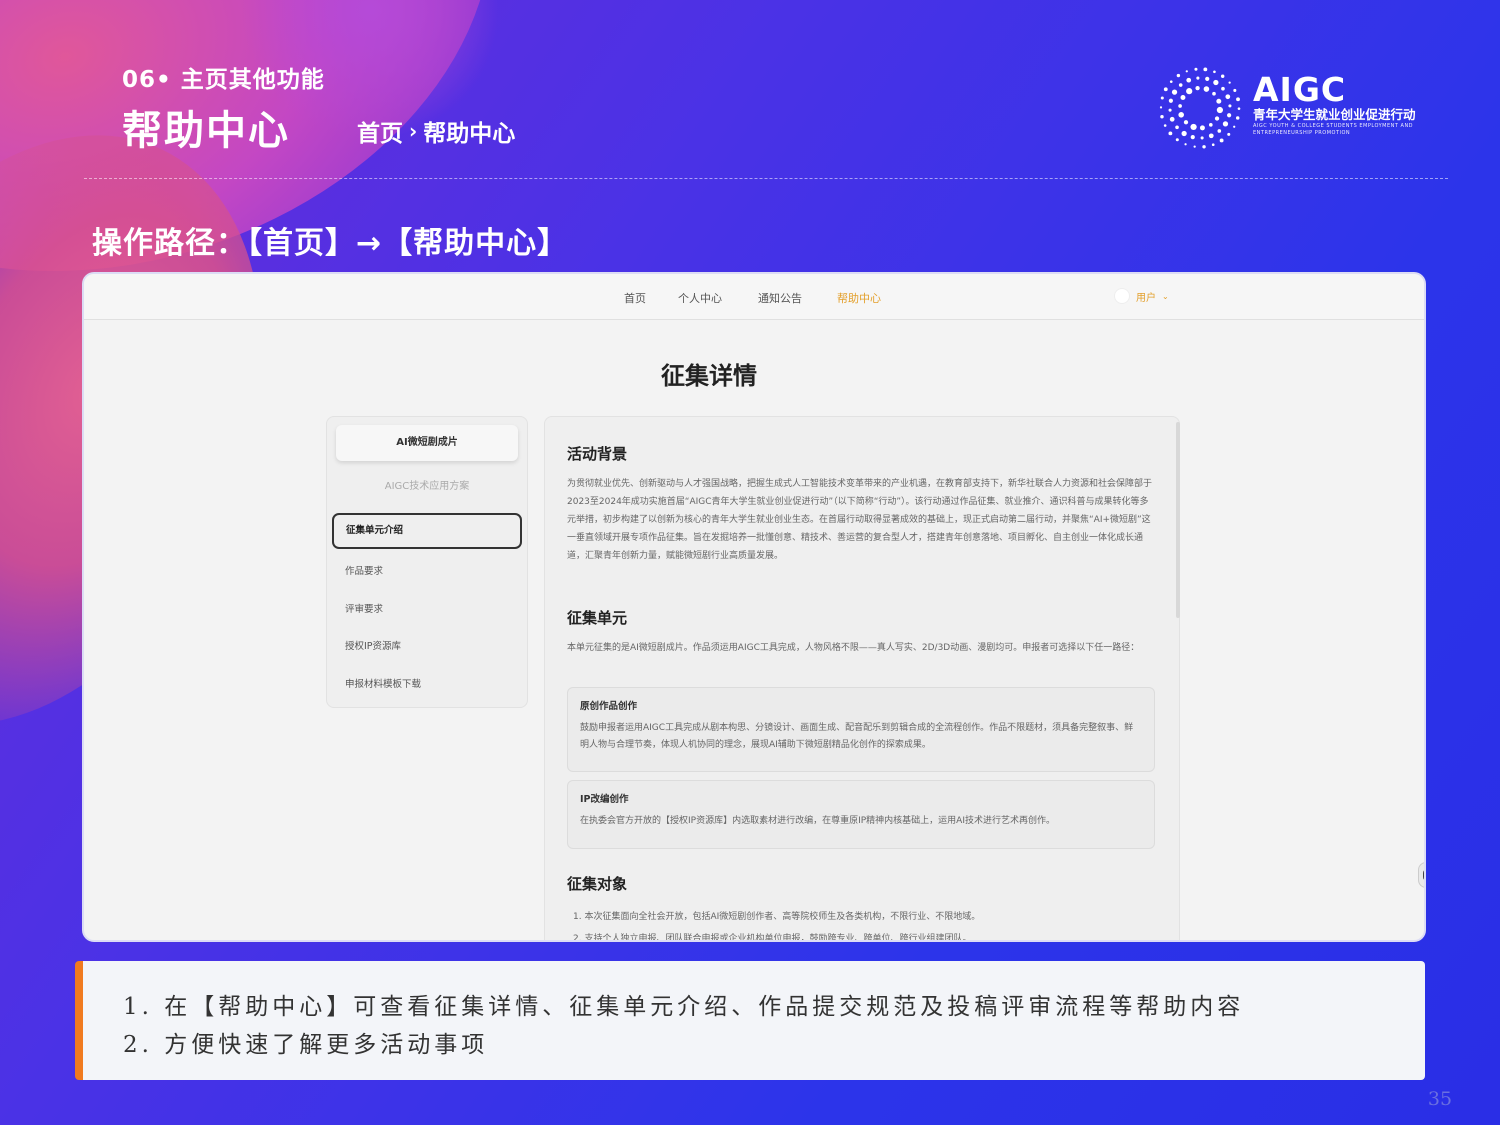 This screenshot has width=1500, height=1125. Describe the element at coordinates (383, 683) in the screenshot. I see `sidebar-item-templates: 申报材料模板下载` at that location.